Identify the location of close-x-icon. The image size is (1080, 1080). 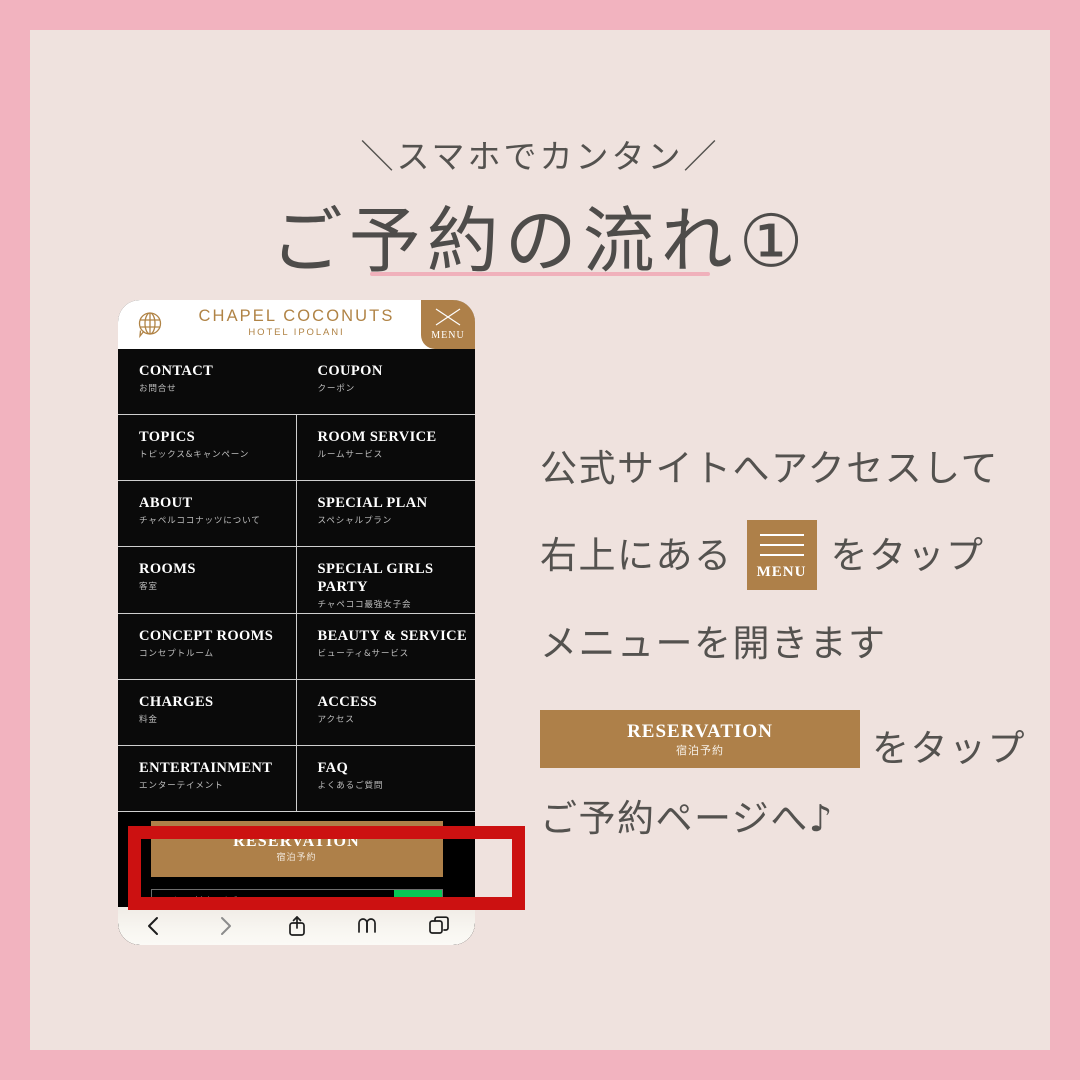
(448, 317).